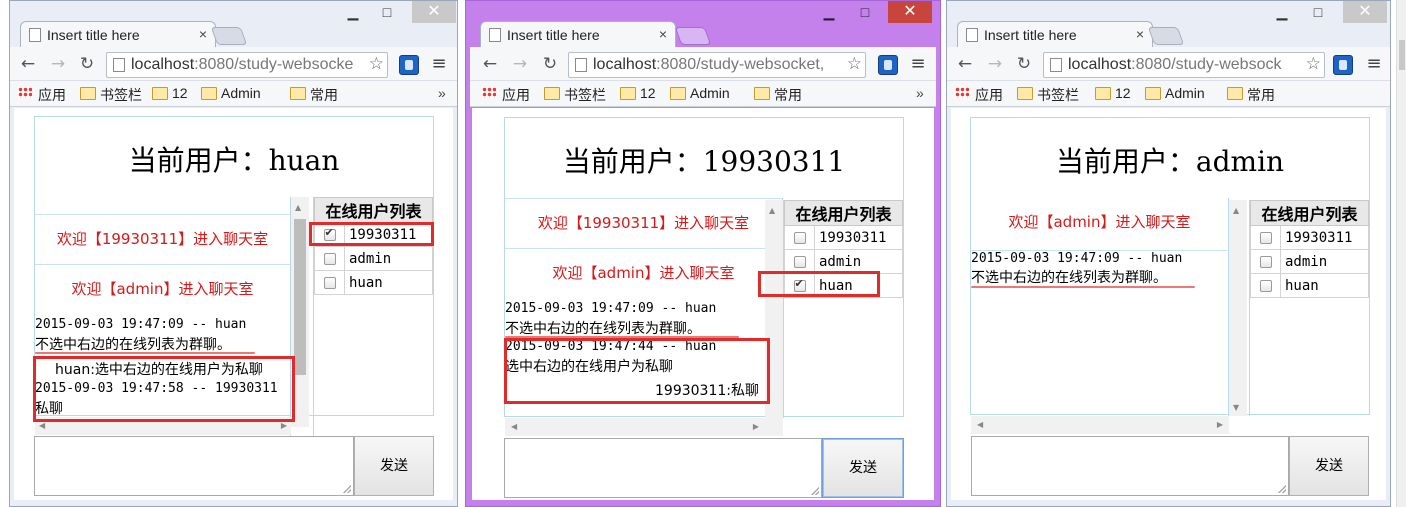 Image resolution: width=1406 pixels, height=507 pixels. I want to click on scroll-down-arrow-icon: ▼, so click(1236, 407).